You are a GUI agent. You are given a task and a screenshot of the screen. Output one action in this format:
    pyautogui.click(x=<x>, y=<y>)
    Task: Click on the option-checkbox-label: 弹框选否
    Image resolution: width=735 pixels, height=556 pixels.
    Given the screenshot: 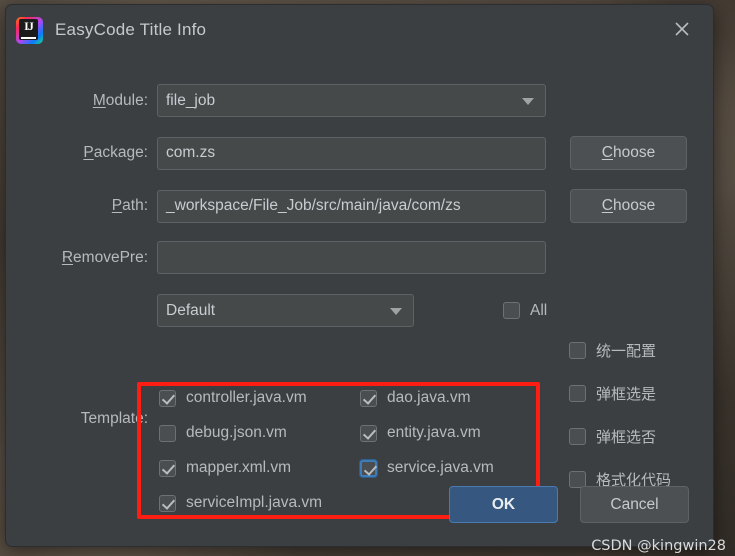 What is the action you would take?
    pyautogui.click(x=626, y=437)
    